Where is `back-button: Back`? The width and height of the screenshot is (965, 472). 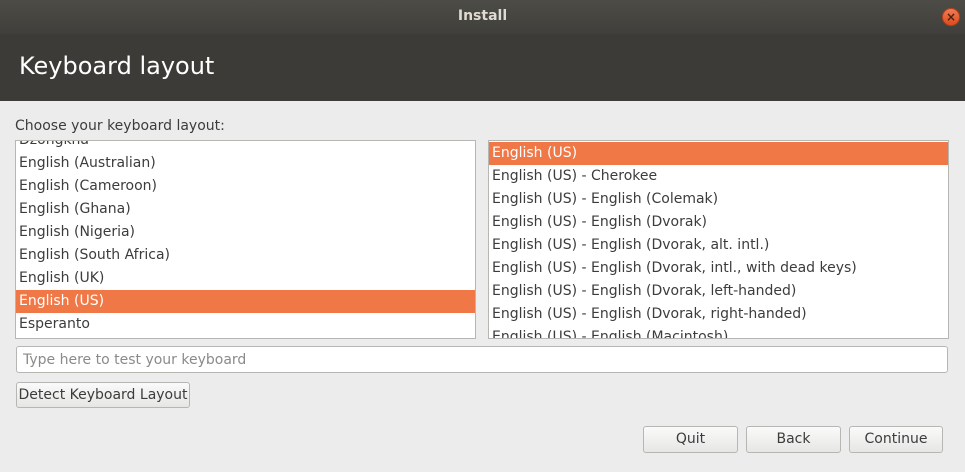
back-button: Back is located at coordinates (793, 439).